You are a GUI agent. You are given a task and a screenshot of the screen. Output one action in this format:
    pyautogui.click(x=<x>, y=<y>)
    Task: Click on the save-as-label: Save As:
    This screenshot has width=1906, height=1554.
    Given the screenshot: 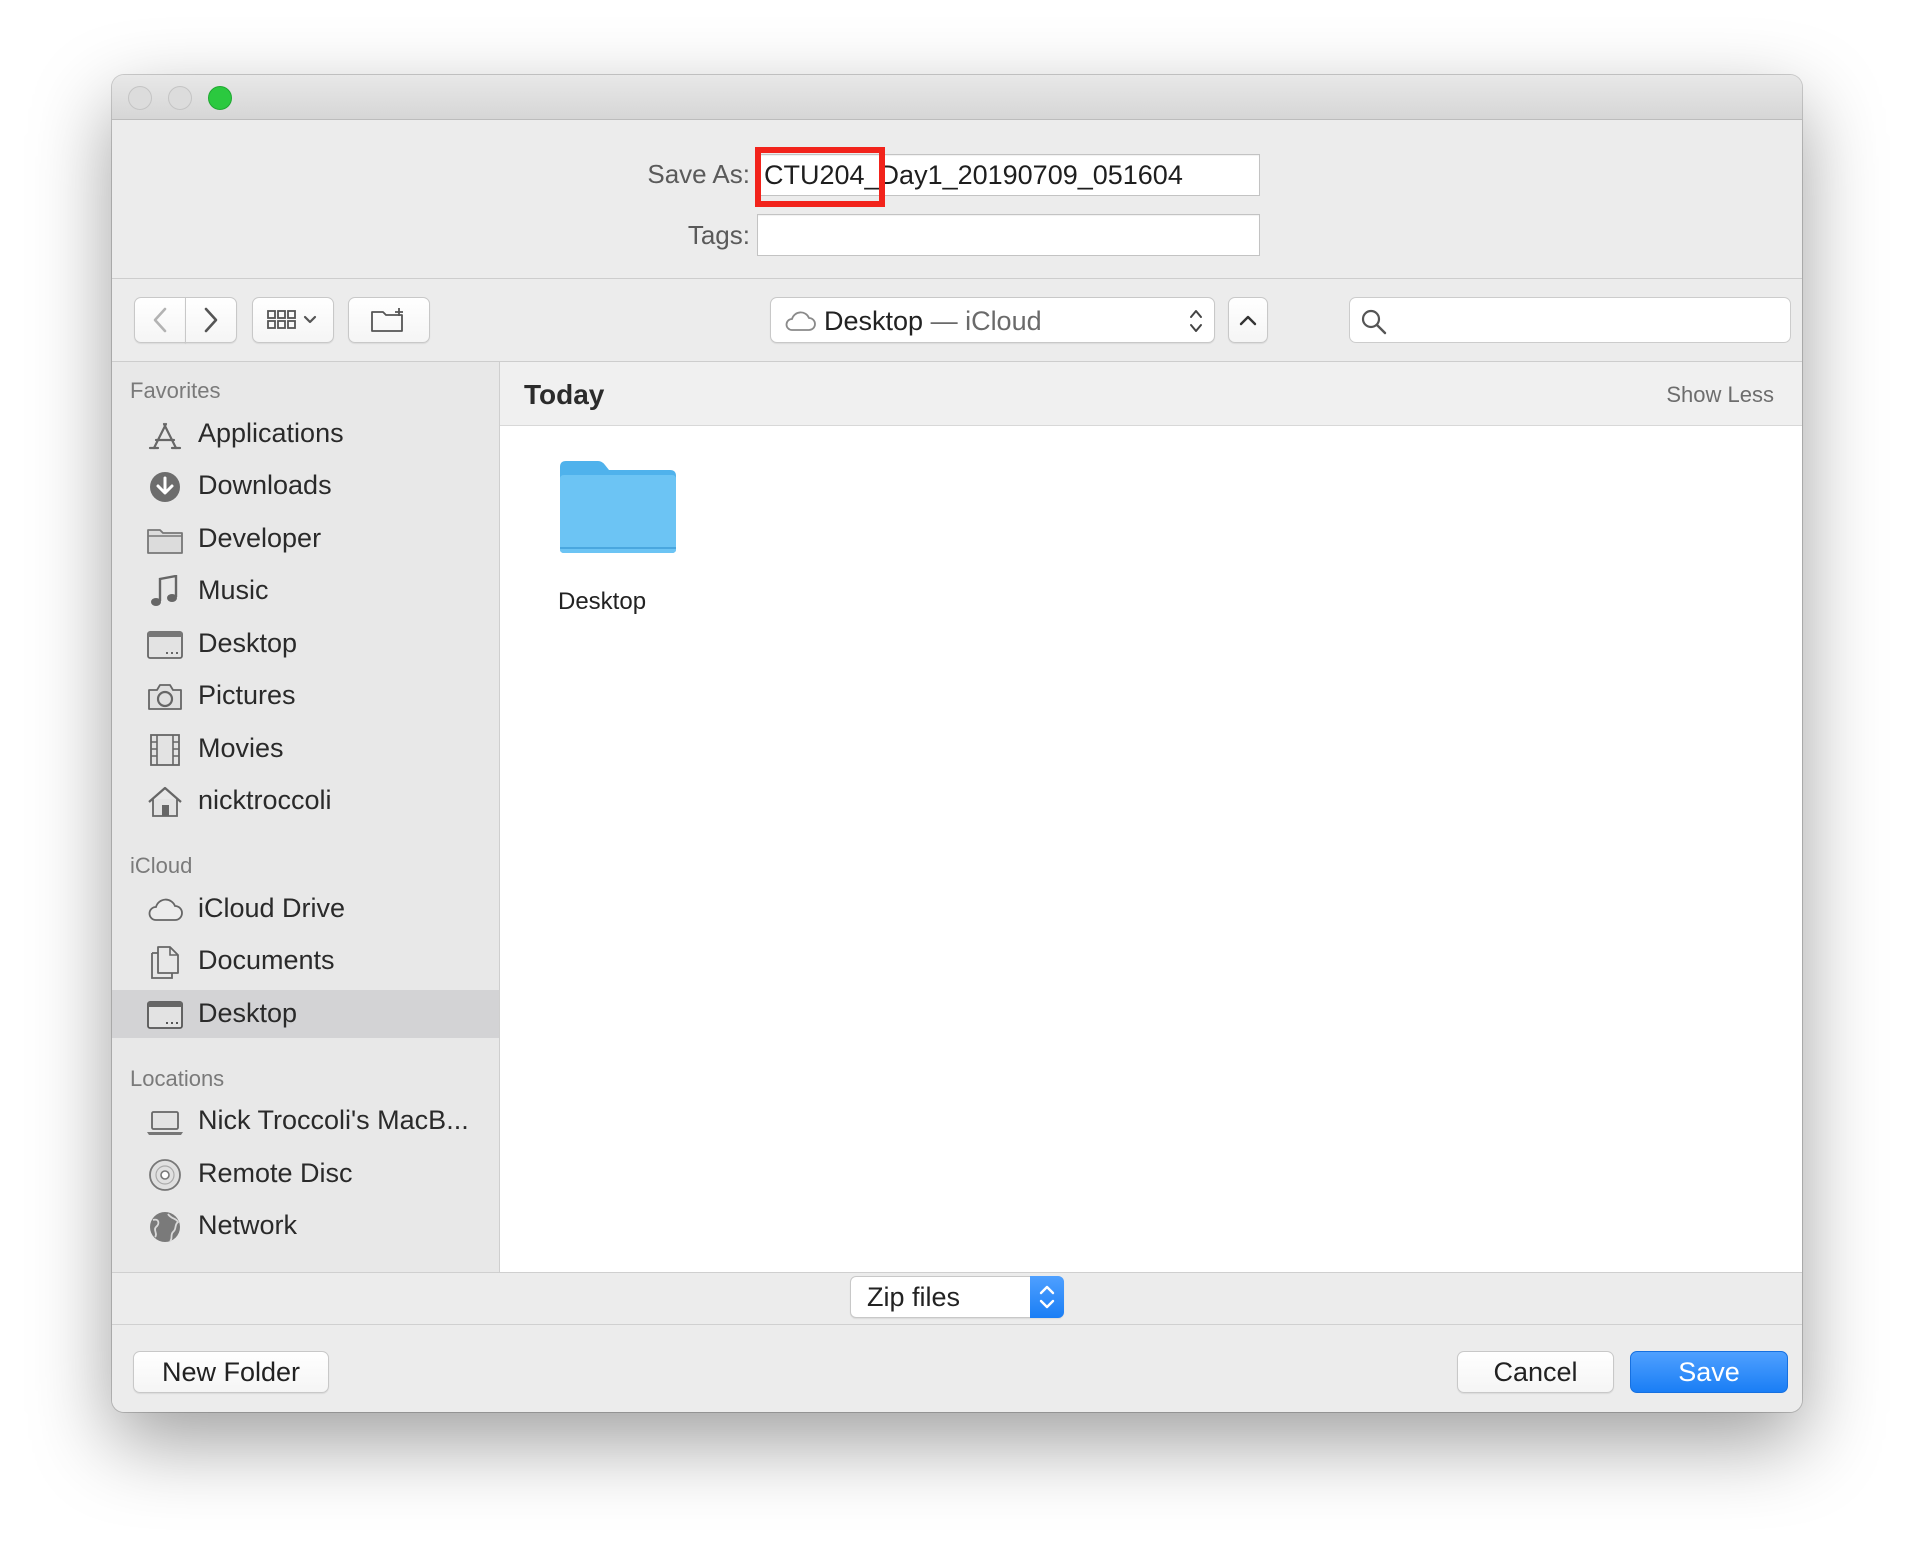 What is the action you would take?
    pyautogui.click(x=698, y=174)
    